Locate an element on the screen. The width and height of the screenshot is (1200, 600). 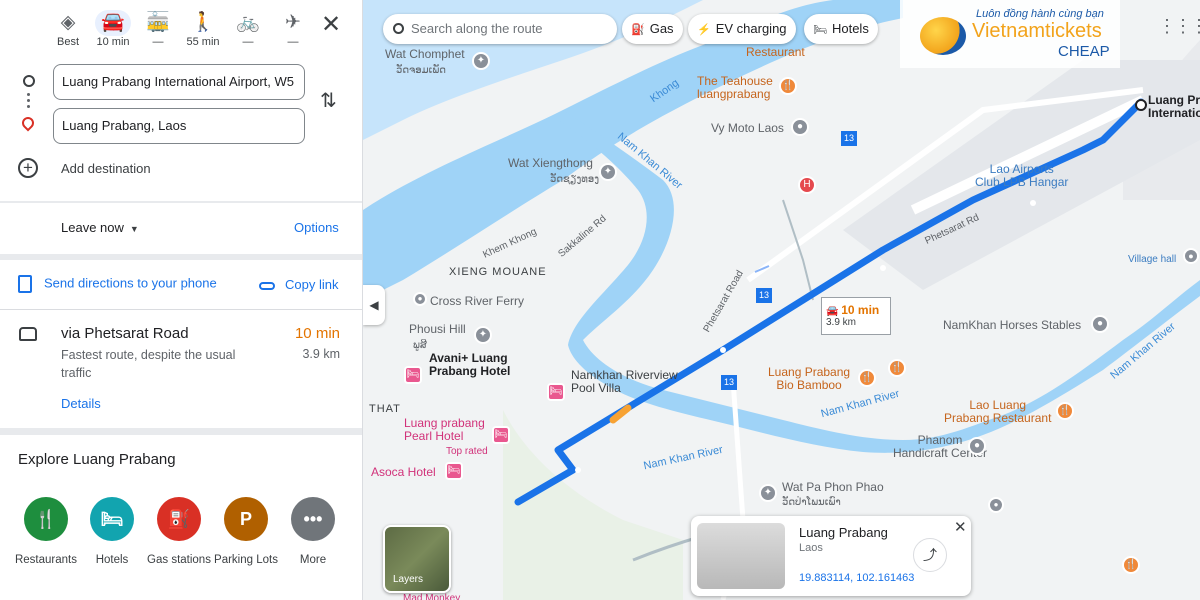
options-button: Options is located at coordinates (316, 227).